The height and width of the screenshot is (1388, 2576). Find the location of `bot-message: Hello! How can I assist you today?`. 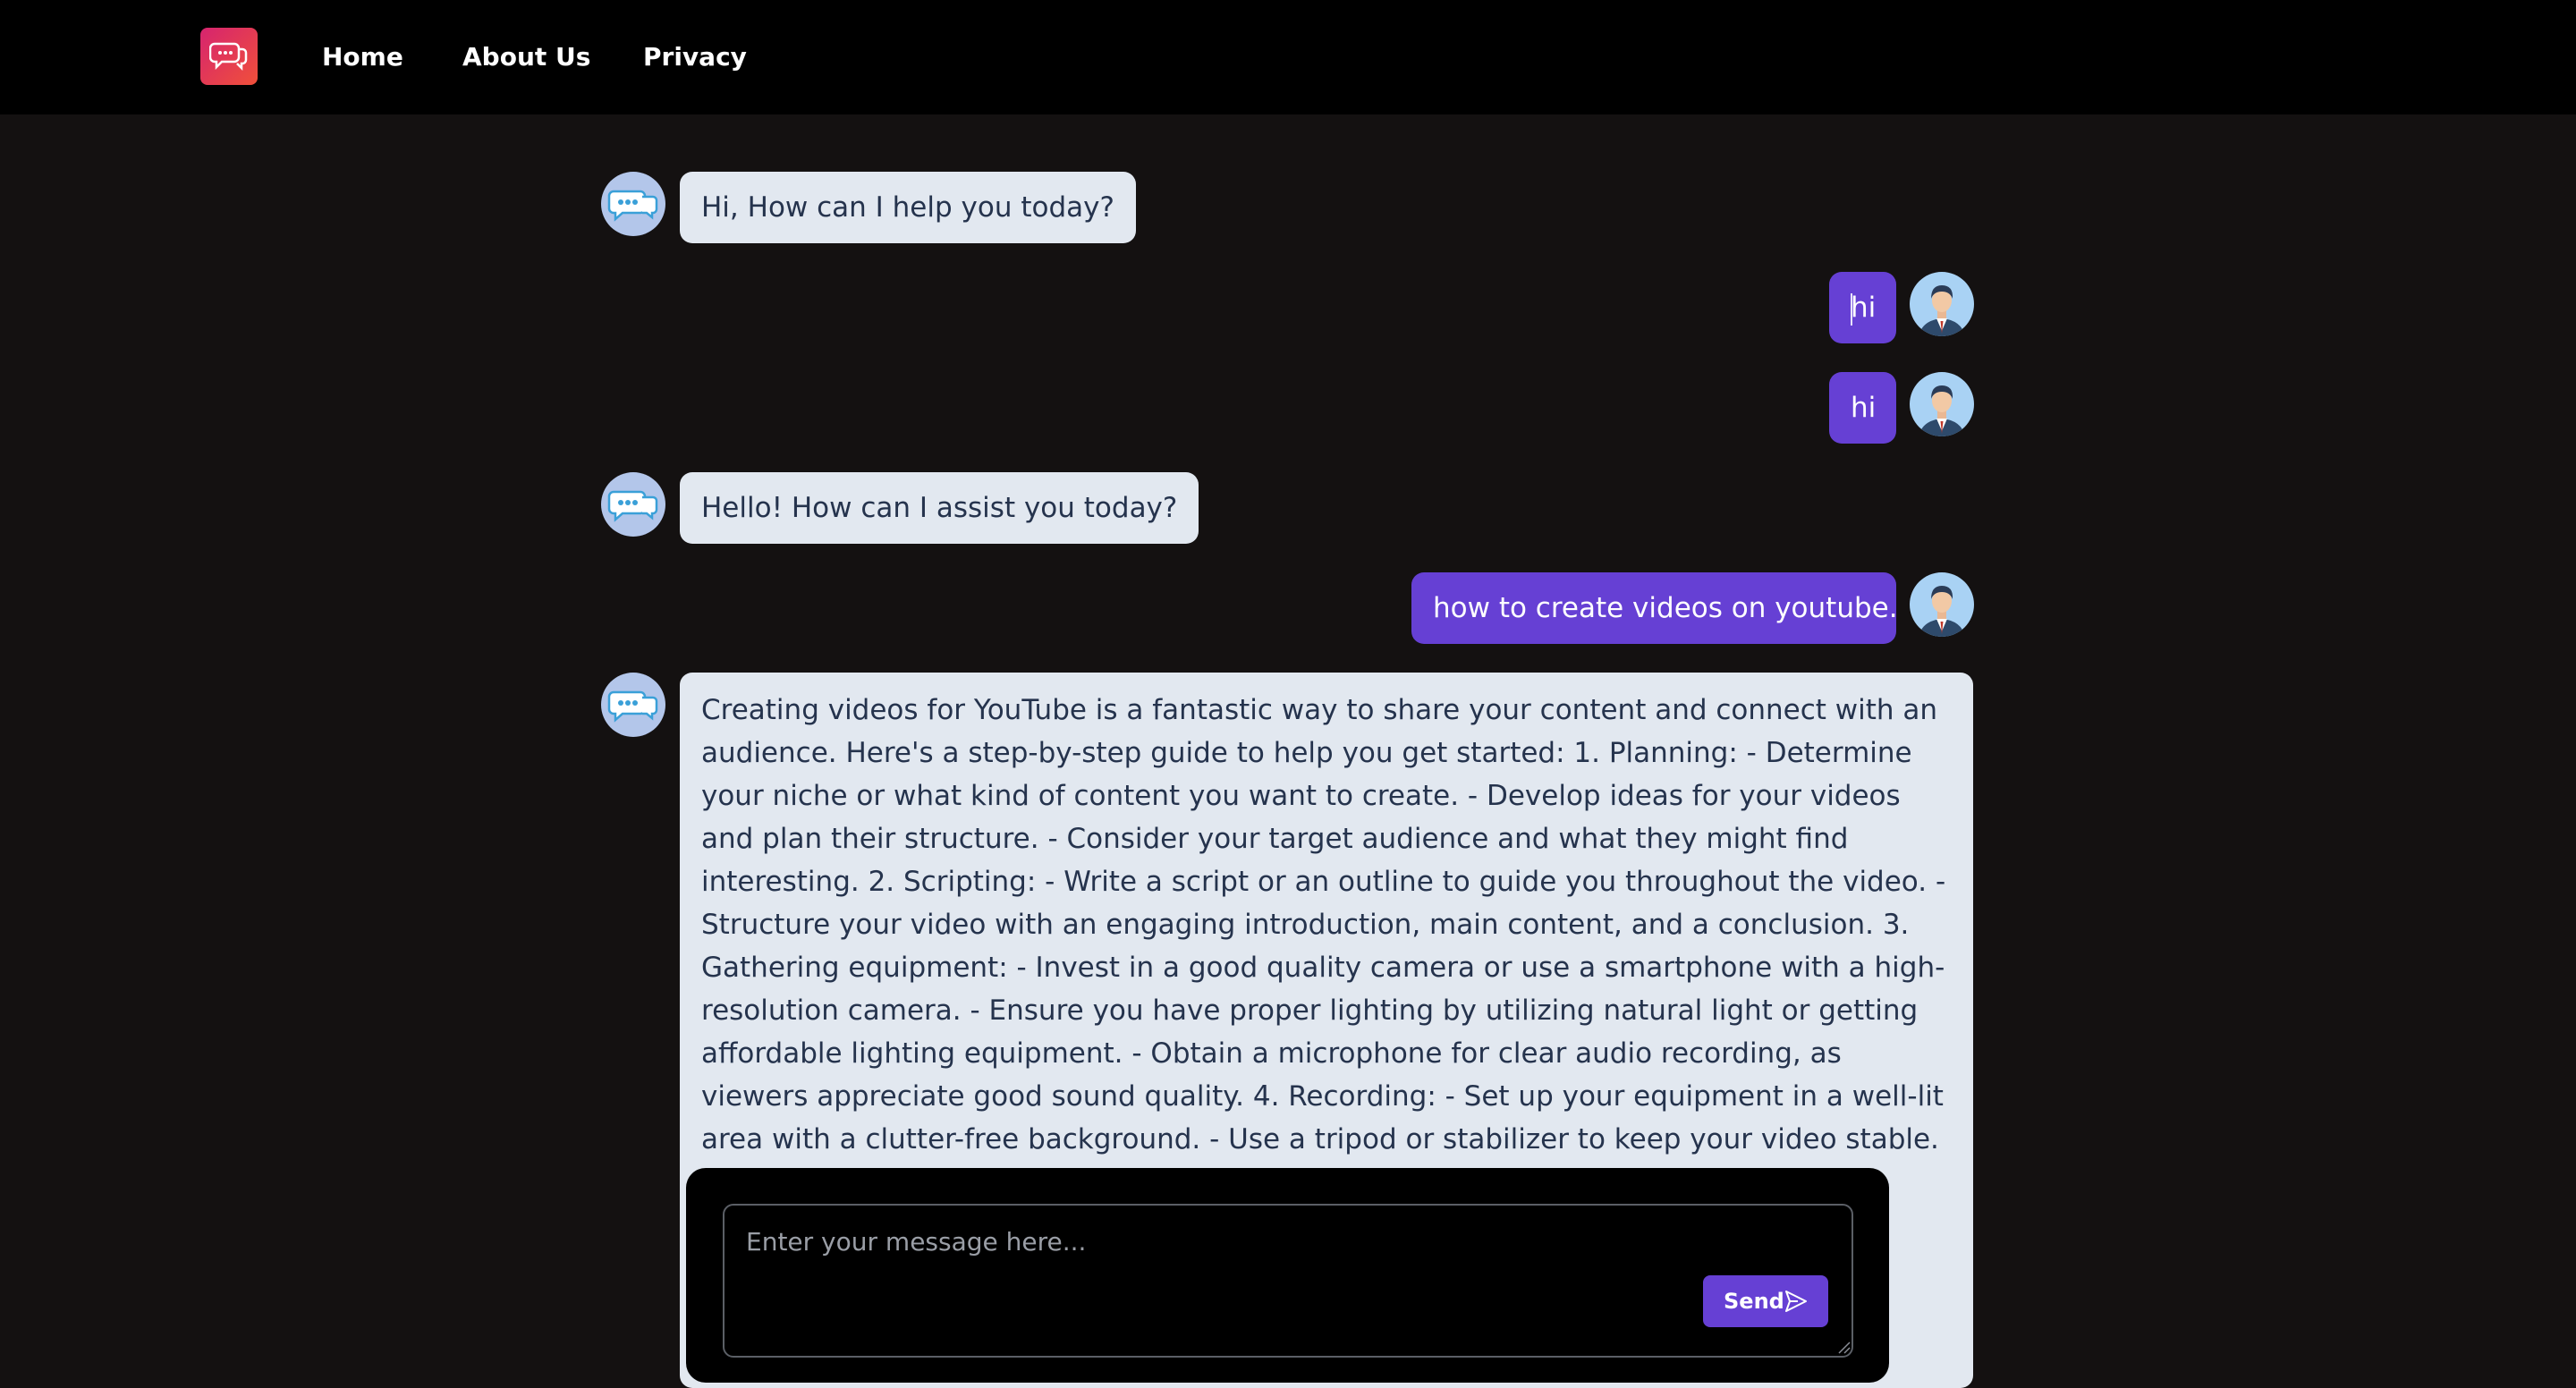

bot-message: Hello! How can I assist you today? is located at coordinates (939, 508).